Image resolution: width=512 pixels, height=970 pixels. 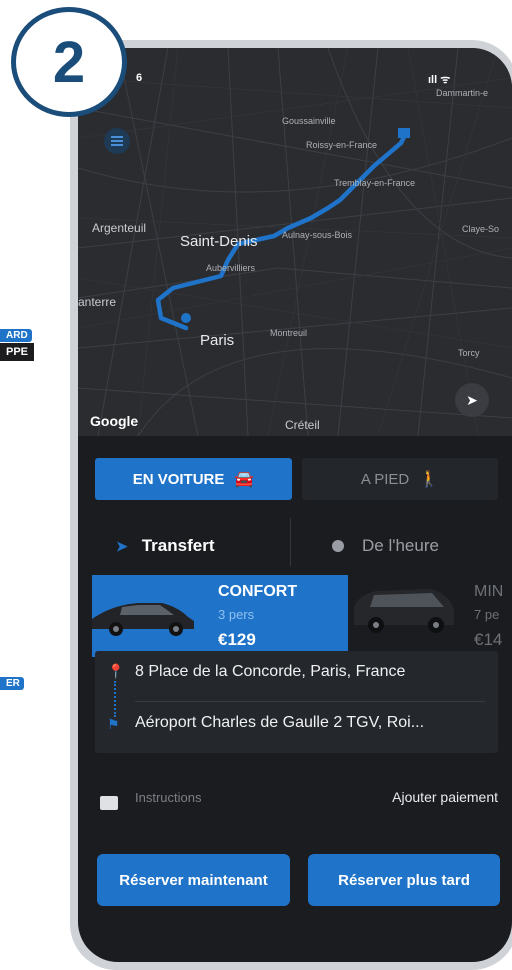 What do you see at coordinates (439, 80) in the screenshot?
I see `status-signal-icon: ıll ᯤ` at bounding box center [439, 80].